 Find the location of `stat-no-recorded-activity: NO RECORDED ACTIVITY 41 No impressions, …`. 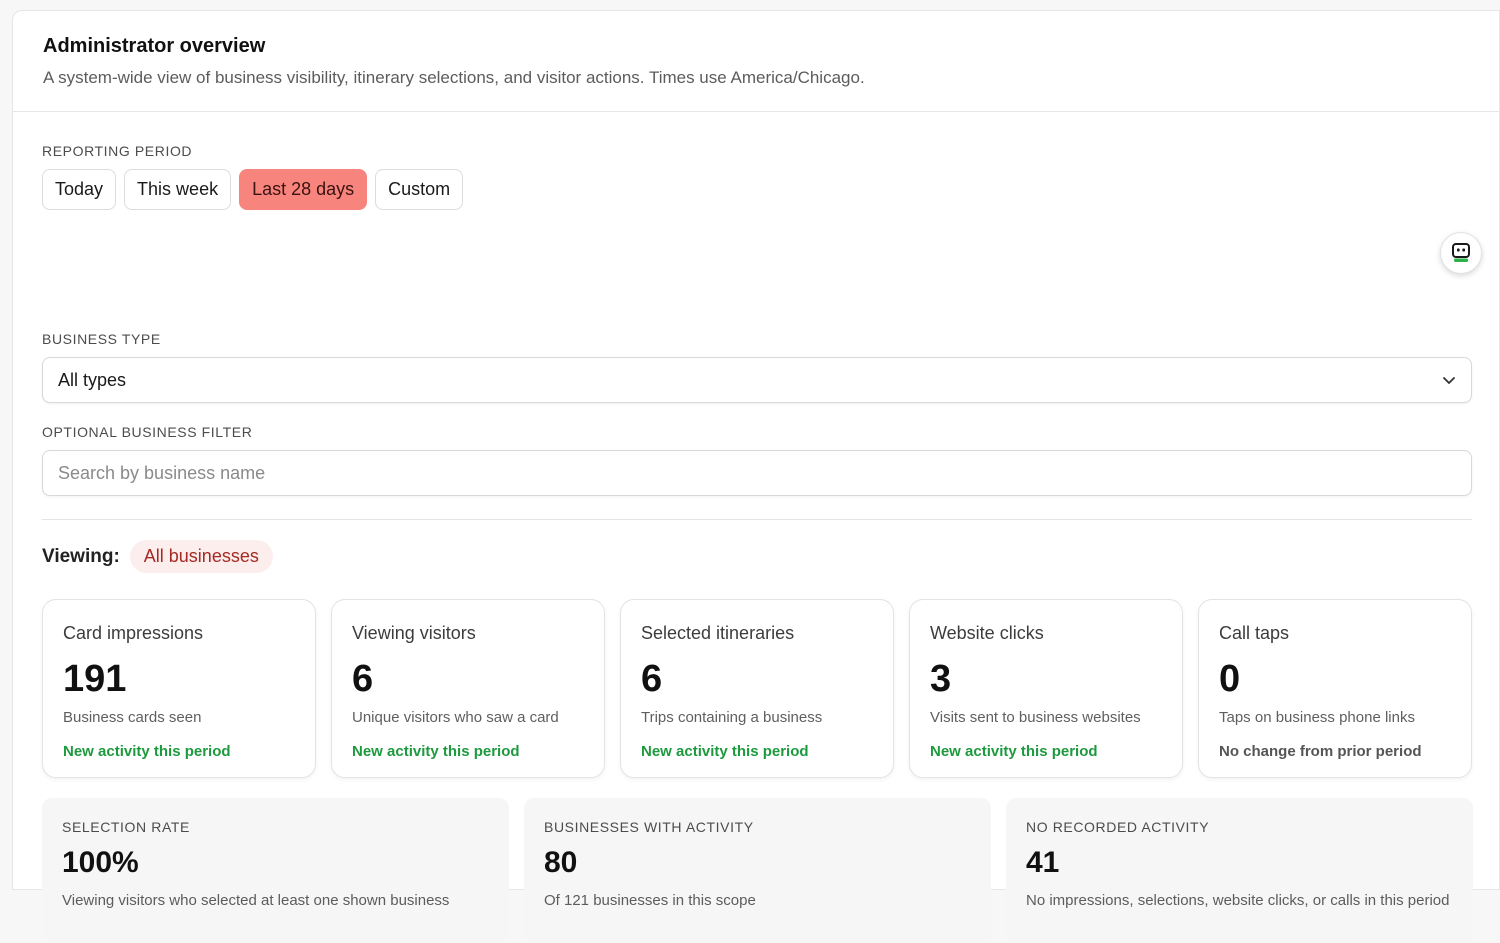

stat-no-recorded-activity: NO RECORDED ACTIVITY 41 No impressions, … is located at coordinates (1239, 870).